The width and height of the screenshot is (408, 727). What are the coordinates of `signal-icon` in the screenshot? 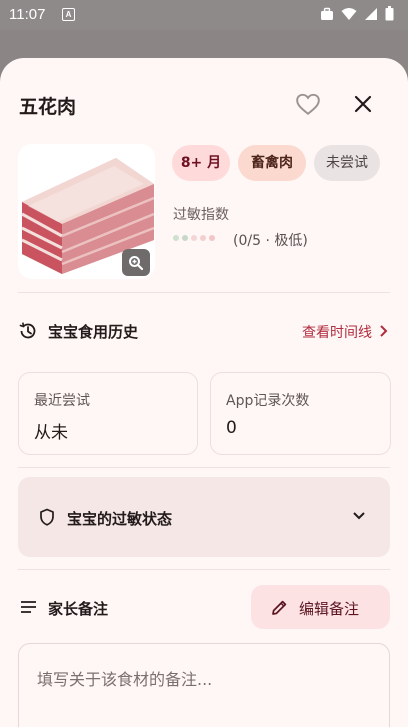 It's located at (371, 13).